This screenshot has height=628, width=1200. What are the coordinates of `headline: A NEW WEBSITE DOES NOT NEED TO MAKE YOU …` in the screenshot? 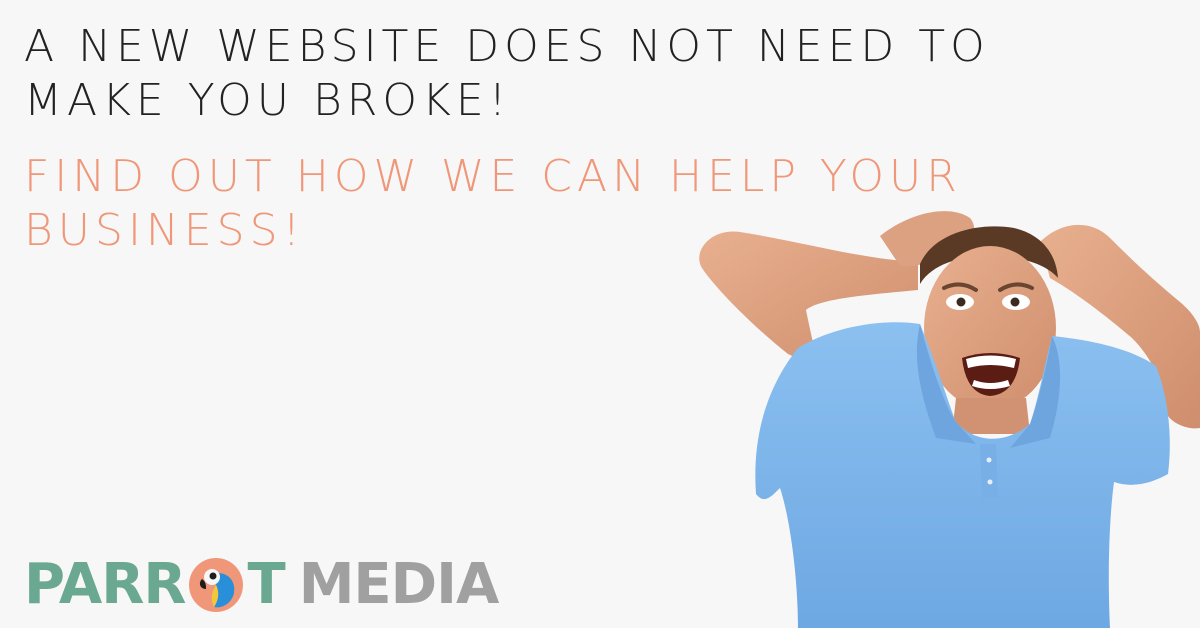 It's located at (507, 73).